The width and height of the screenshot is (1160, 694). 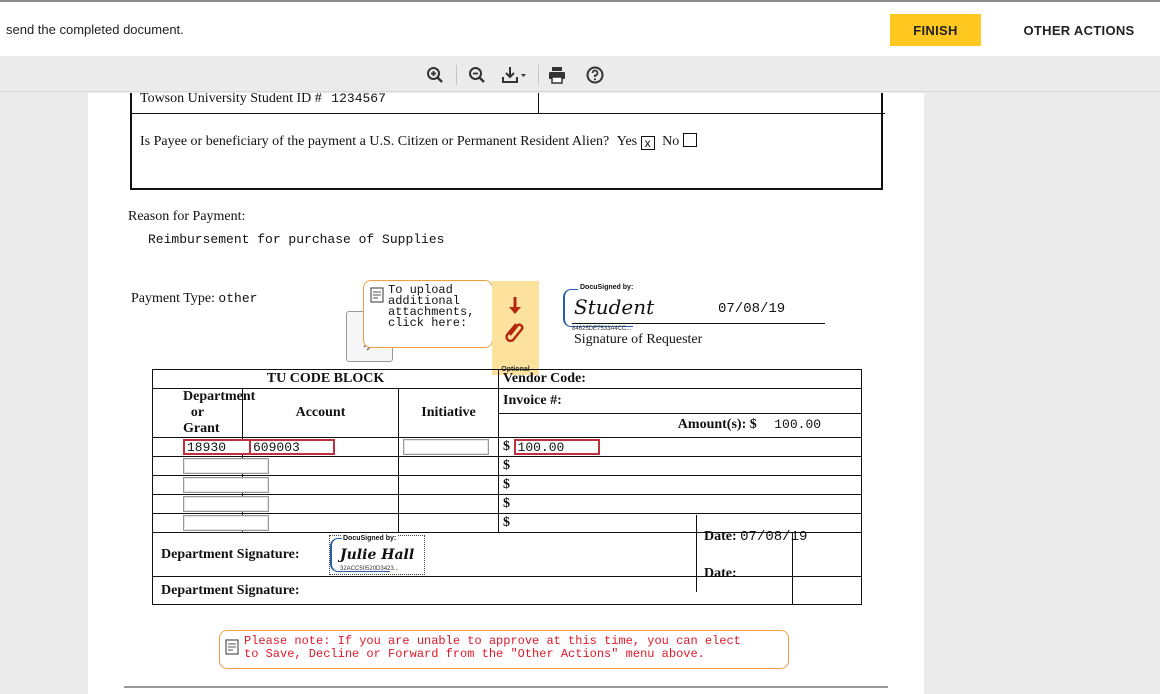 What do you see at coordinates (580, 74) in the screenshot?
I see `viewer-toolbar` at bounding box center [580, 74].